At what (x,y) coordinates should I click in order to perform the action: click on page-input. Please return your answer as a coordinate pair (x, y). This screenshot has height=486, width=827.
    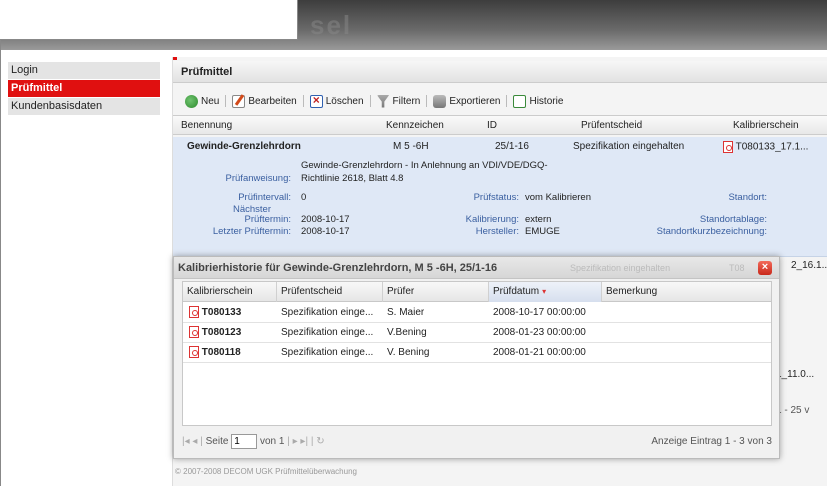
    Looking at the image, I should click on (244, 441).